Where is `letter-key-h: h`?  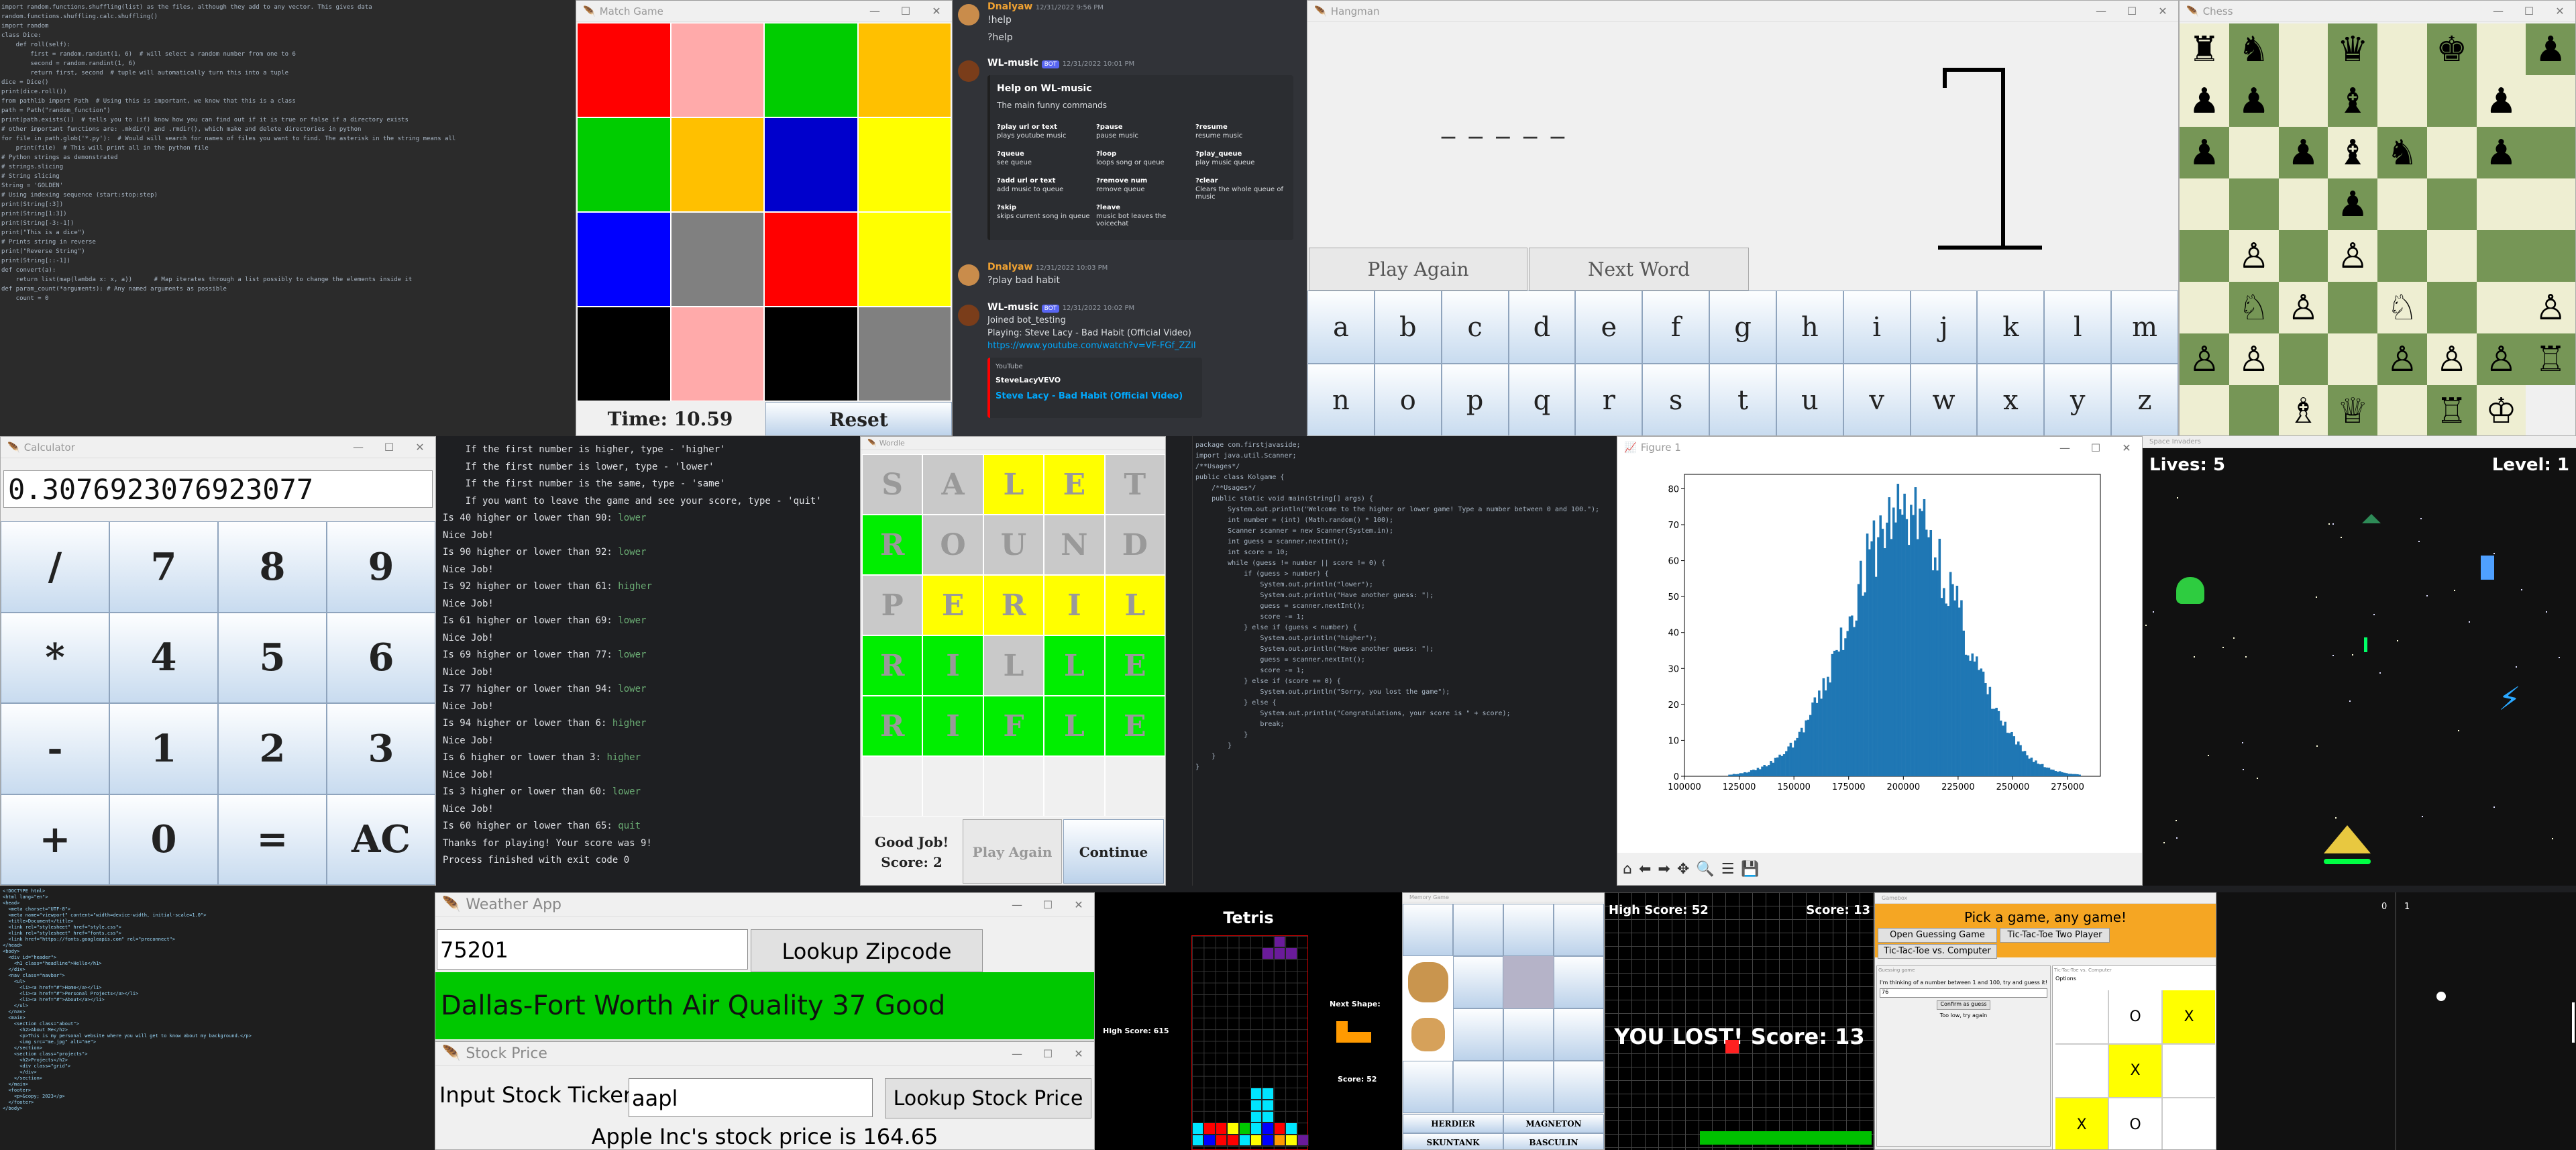
letter-key-h: h is located at coordinates (1809, 327).